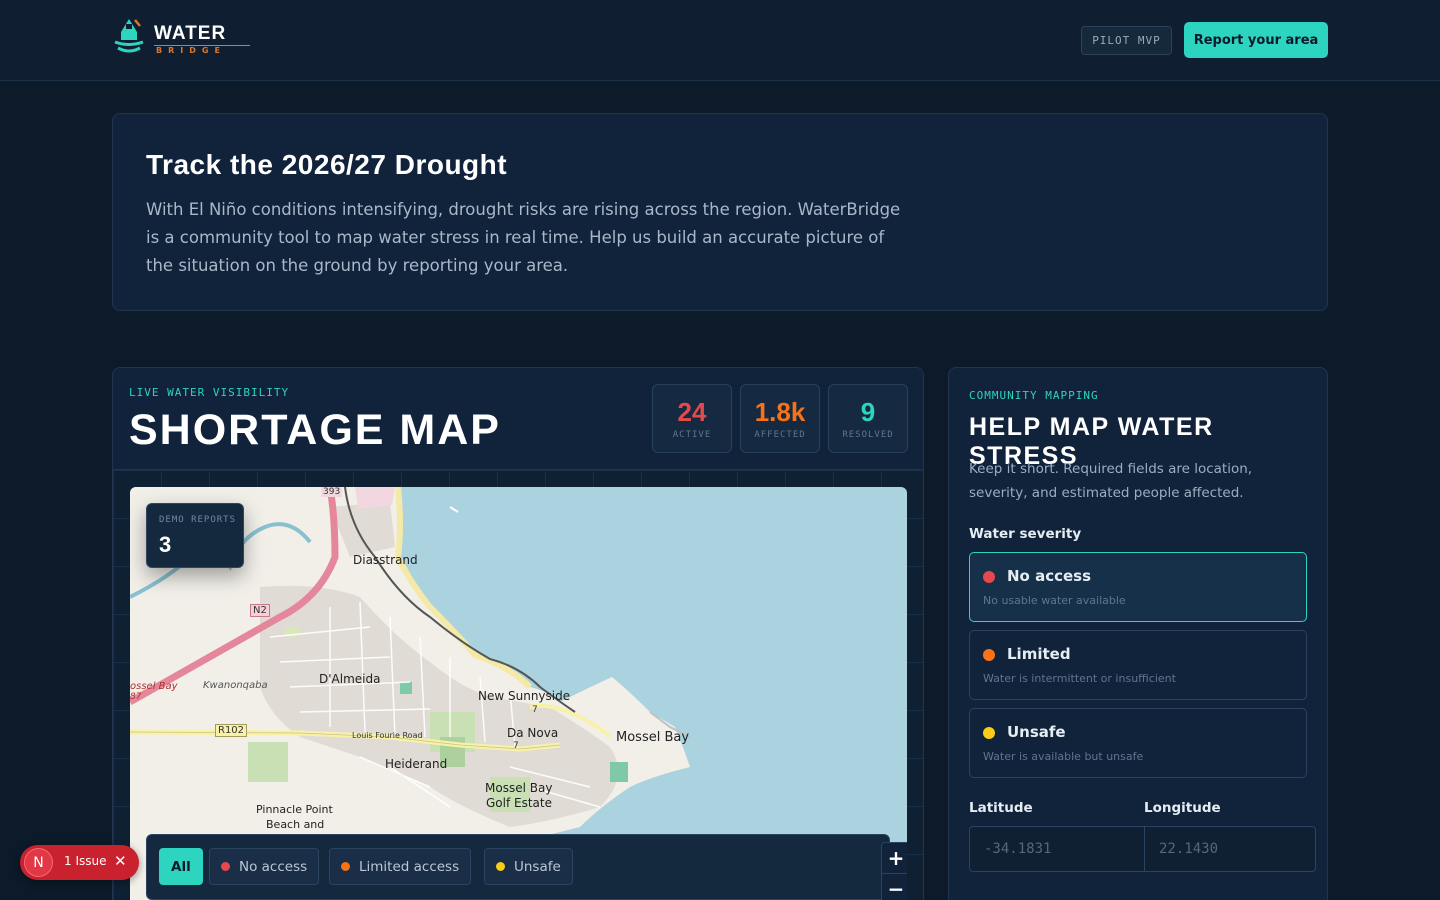 The width and height of the screenshot is (1440, 900). Describe the element at coordinates (519, 788) in the screenshot. I see `map-label-mossel-bay-golf: Mossel Bay` at that location.